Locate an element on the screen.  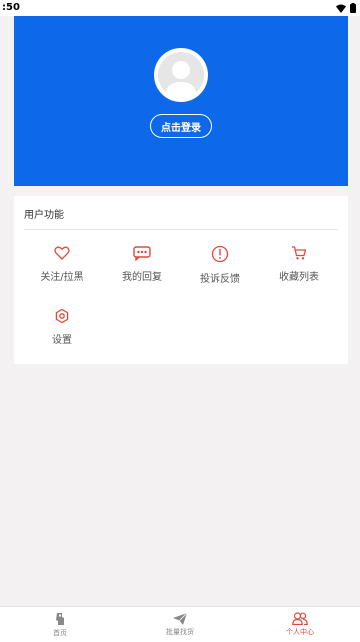
tab-batch-search: 批量找货 is located at coordinates (180, 624).